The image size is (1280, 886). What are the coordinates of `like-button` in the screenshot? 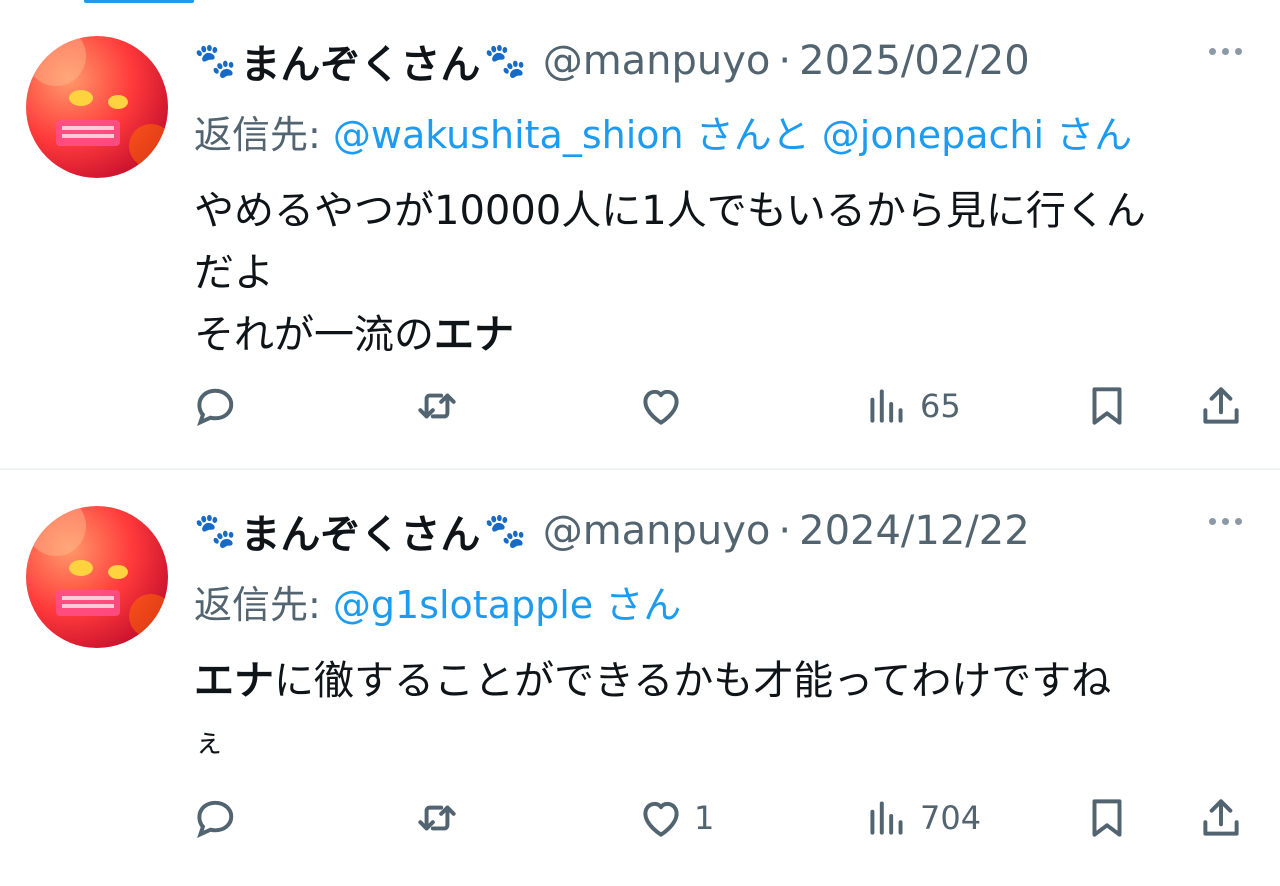 It's located at (665, 406).